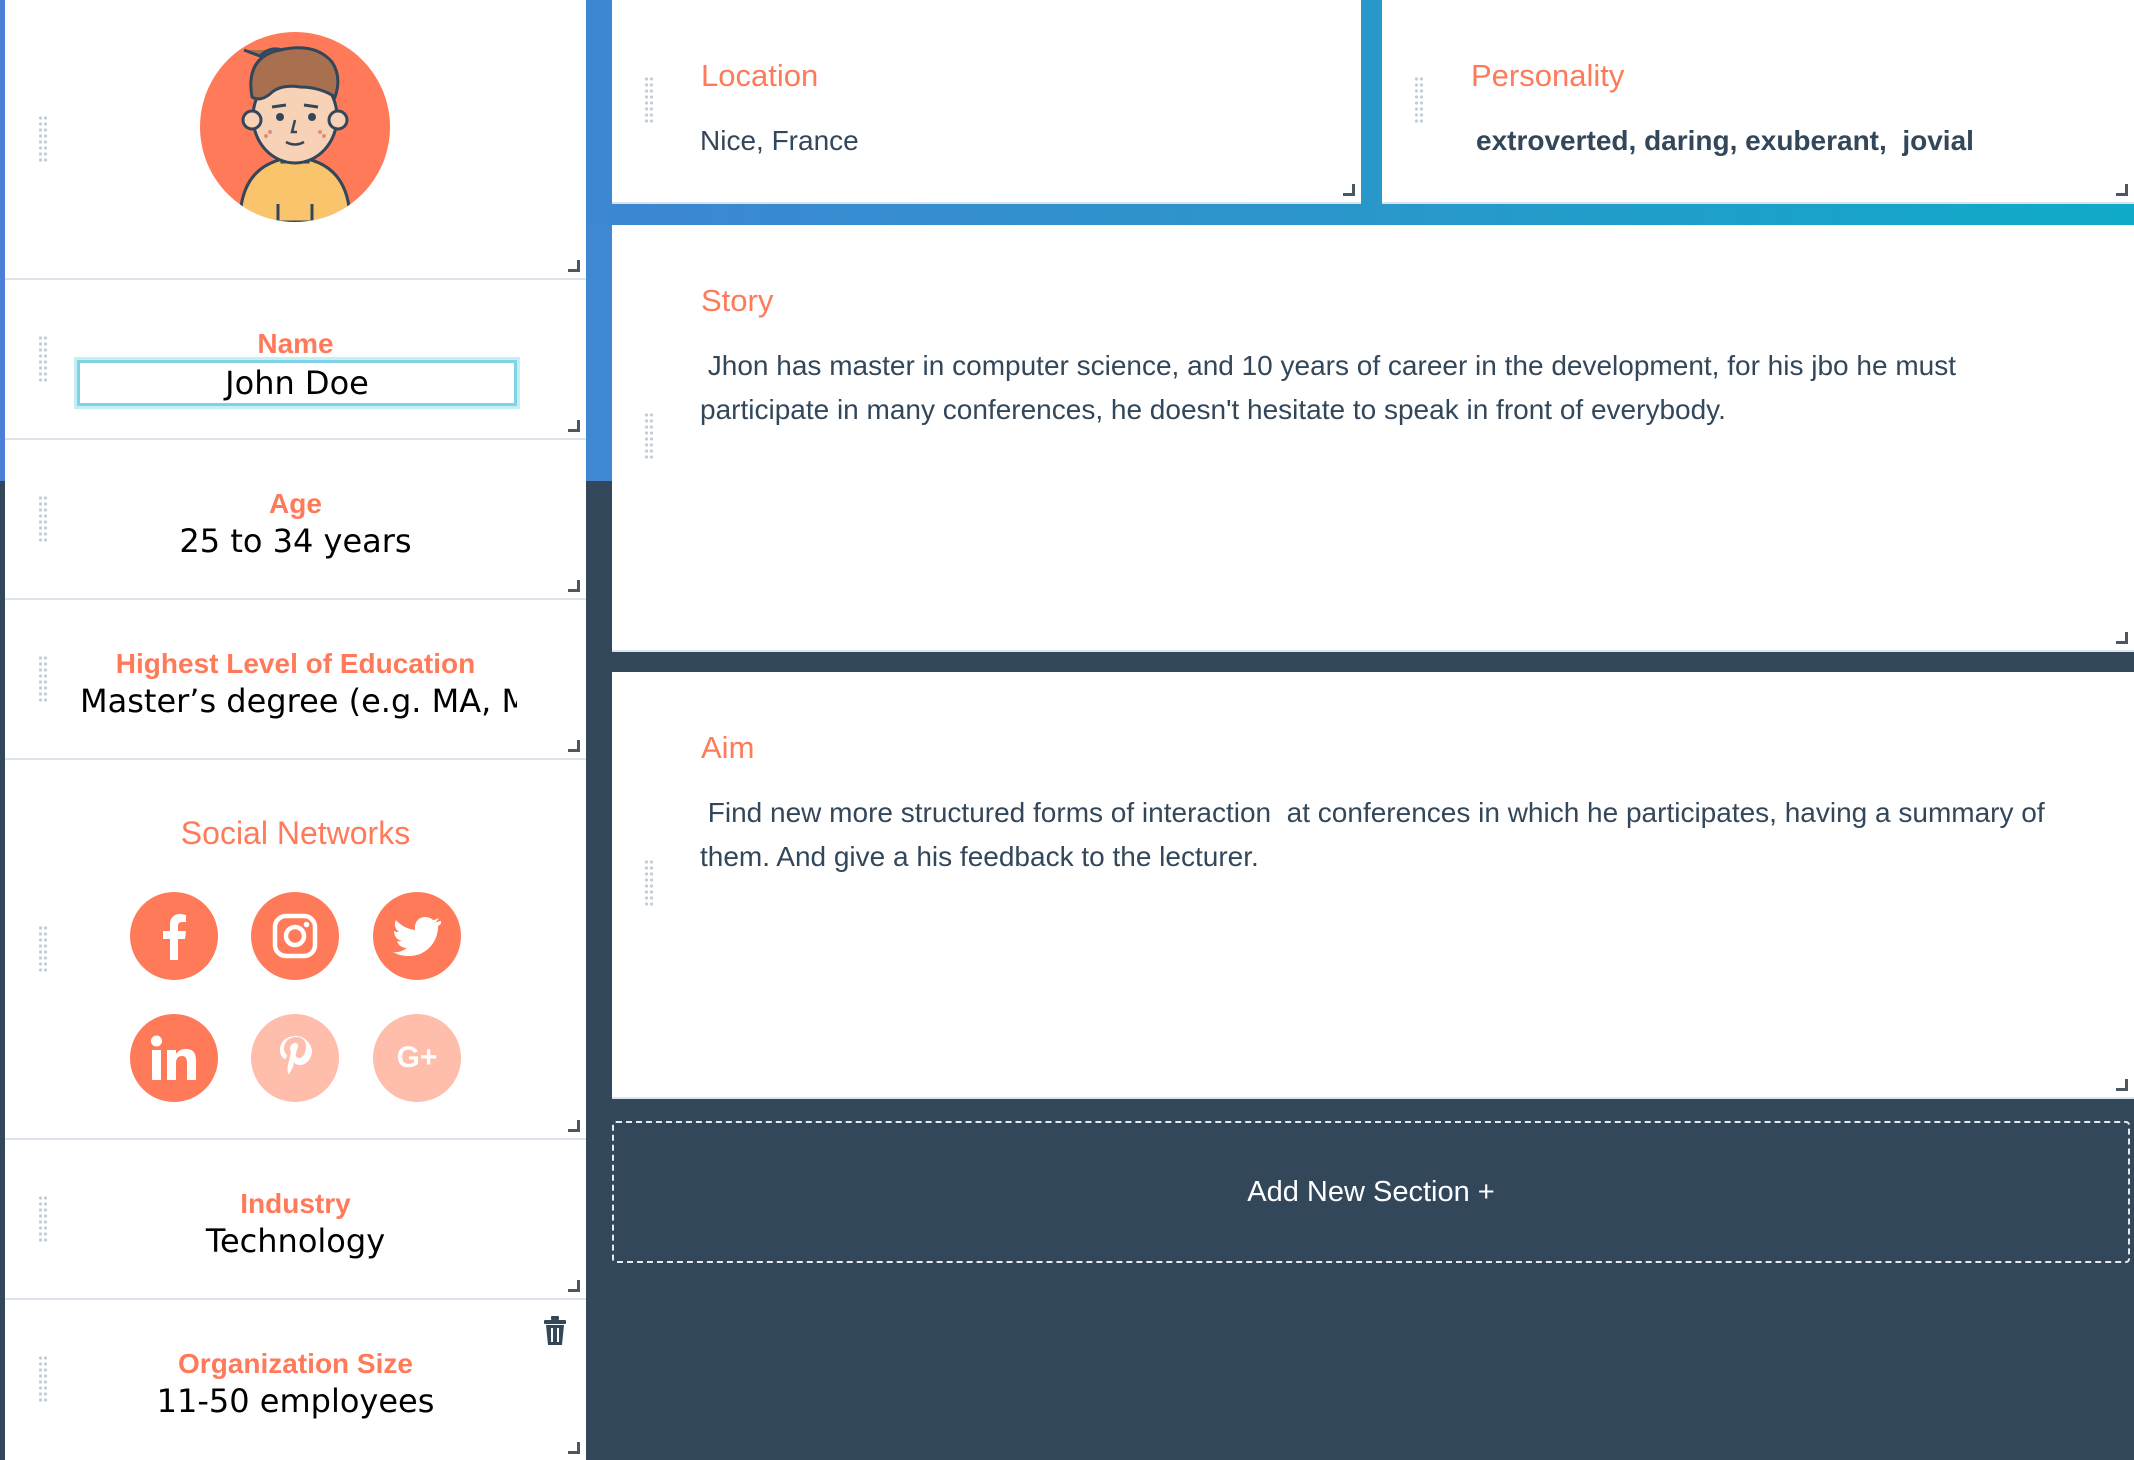 This screenshot has height=1460, width=2134. What do you see at coordinates (779, 141) in the screenshot?
I see `location-text: Nice, France` at bounding box center [779, 141].